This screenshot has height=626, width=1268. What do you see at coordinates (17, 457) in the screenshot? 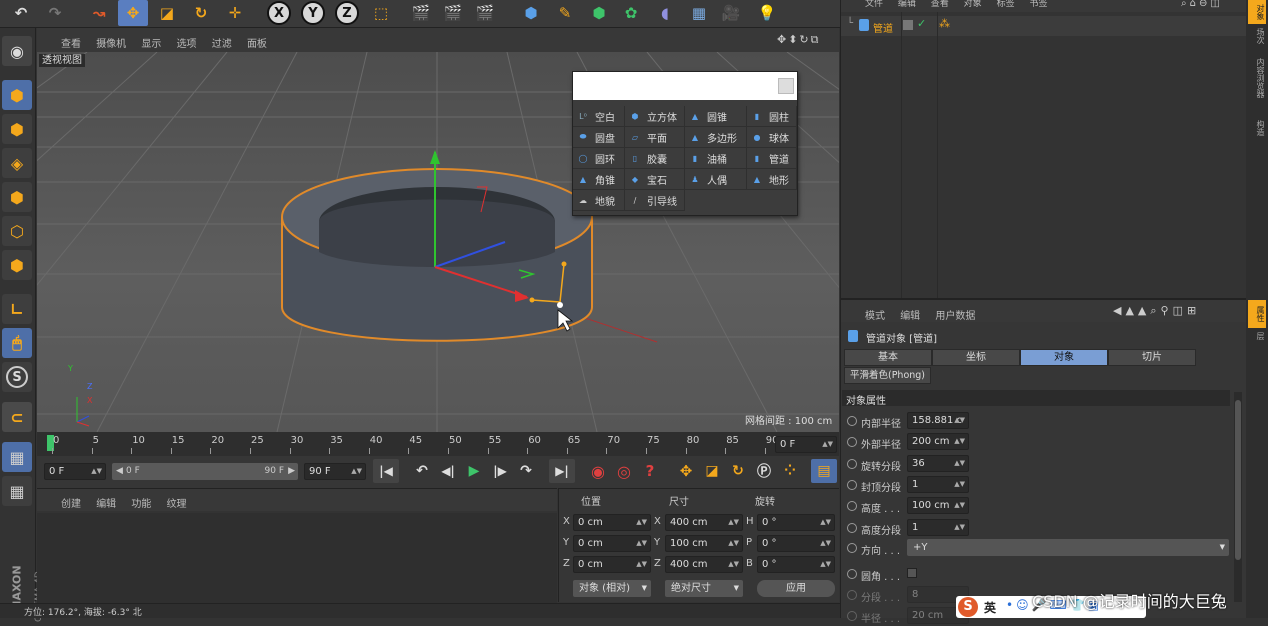
I see `workplane-lock-icon: ▦` at bounding box center [17, 457].